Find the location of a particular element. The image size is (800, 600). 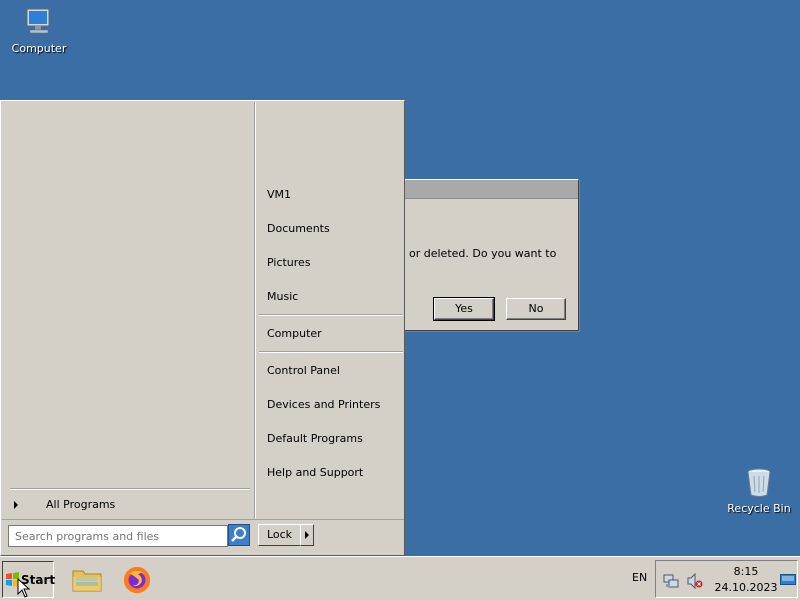

search-button is located at coordinates (239, 535).